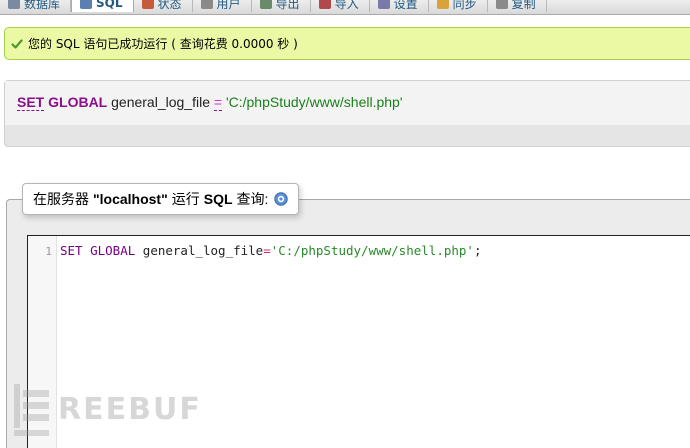 This screenshot has width=690, height=448. Describe the element at coordinates (383, 4) in the screenshot. I see `settings-icon` at that location.